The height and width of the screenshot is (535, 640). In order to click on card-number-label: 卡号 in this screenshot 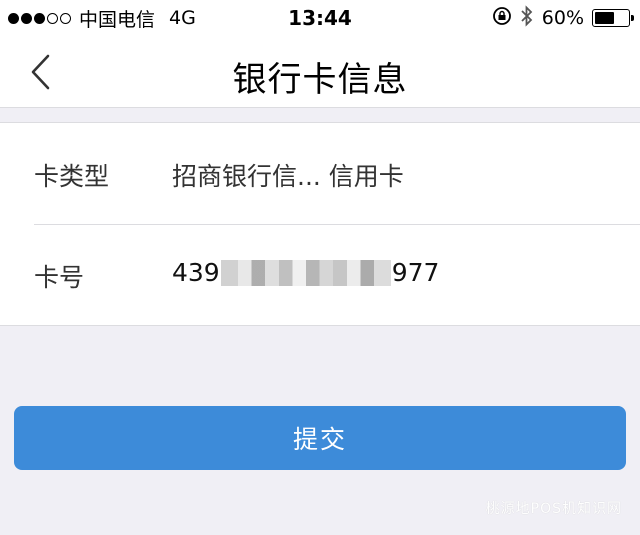, I will do `click(59, 277)`.